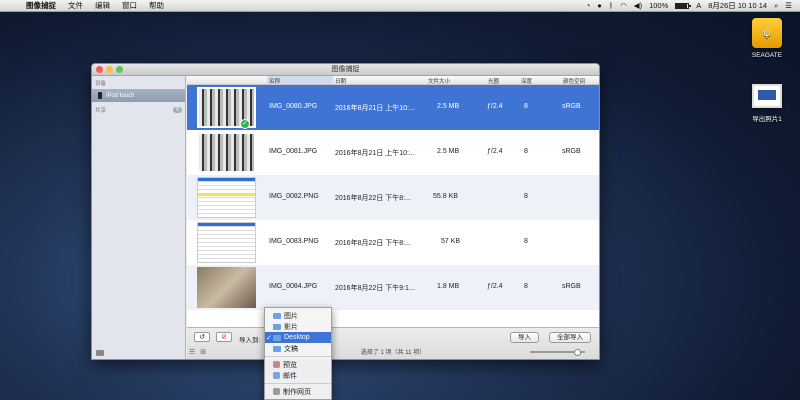 This screenshot has width=800, height=400. What do you see at coordinates (293, 286) in the screenshot?
I see `cell-name: IMG_0084.JPG` at bounding box center [293, 286].